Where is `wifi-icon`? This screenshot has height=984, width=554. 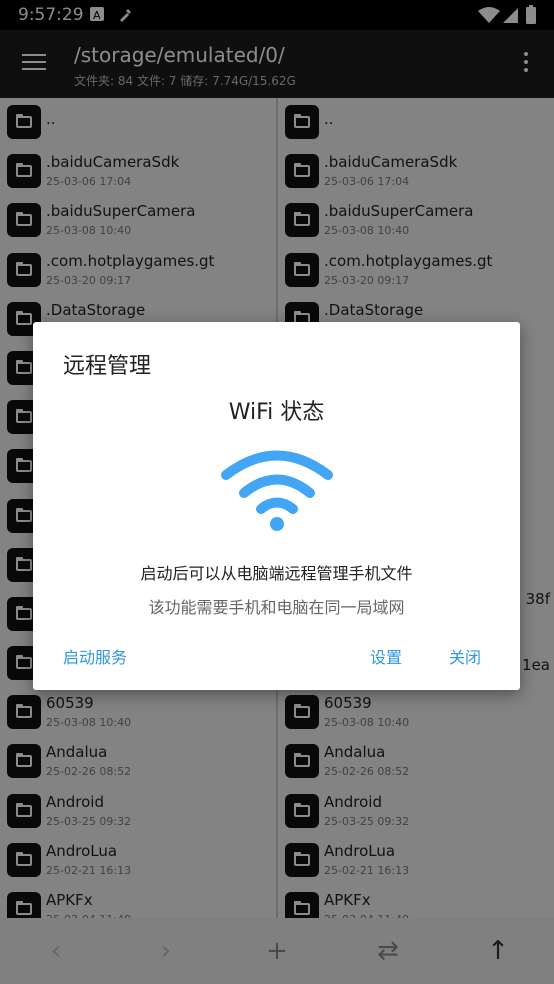 wifi-icon is located at coordinates (277, 490).